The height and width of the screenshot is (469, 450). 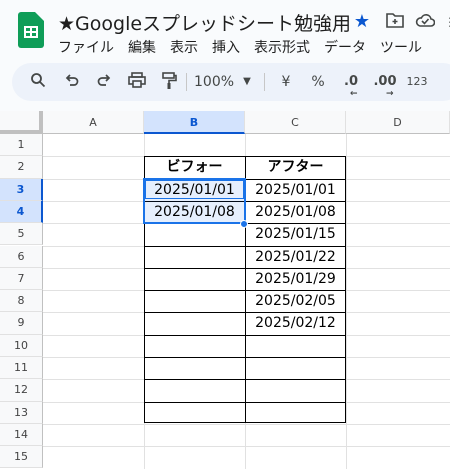 I want to click on row-header-6: 6, so click(x=21, y=256).